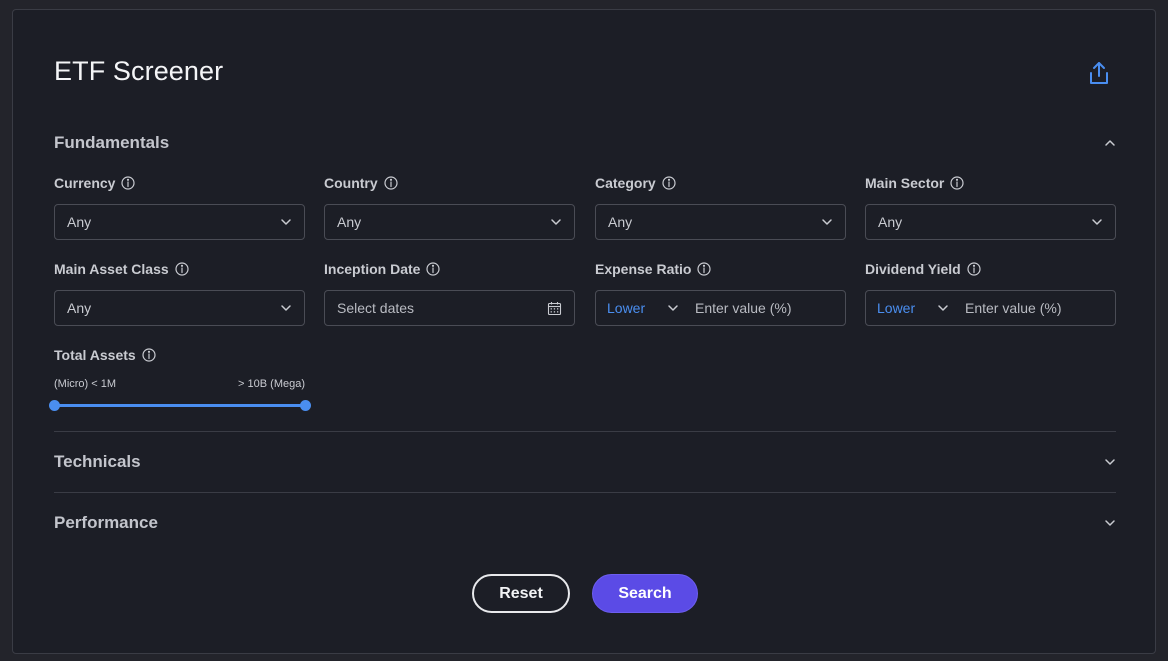  I want to click on total-assets-range-labels: (Micro) < 1M > 10B (Mega), so click(179, 384).